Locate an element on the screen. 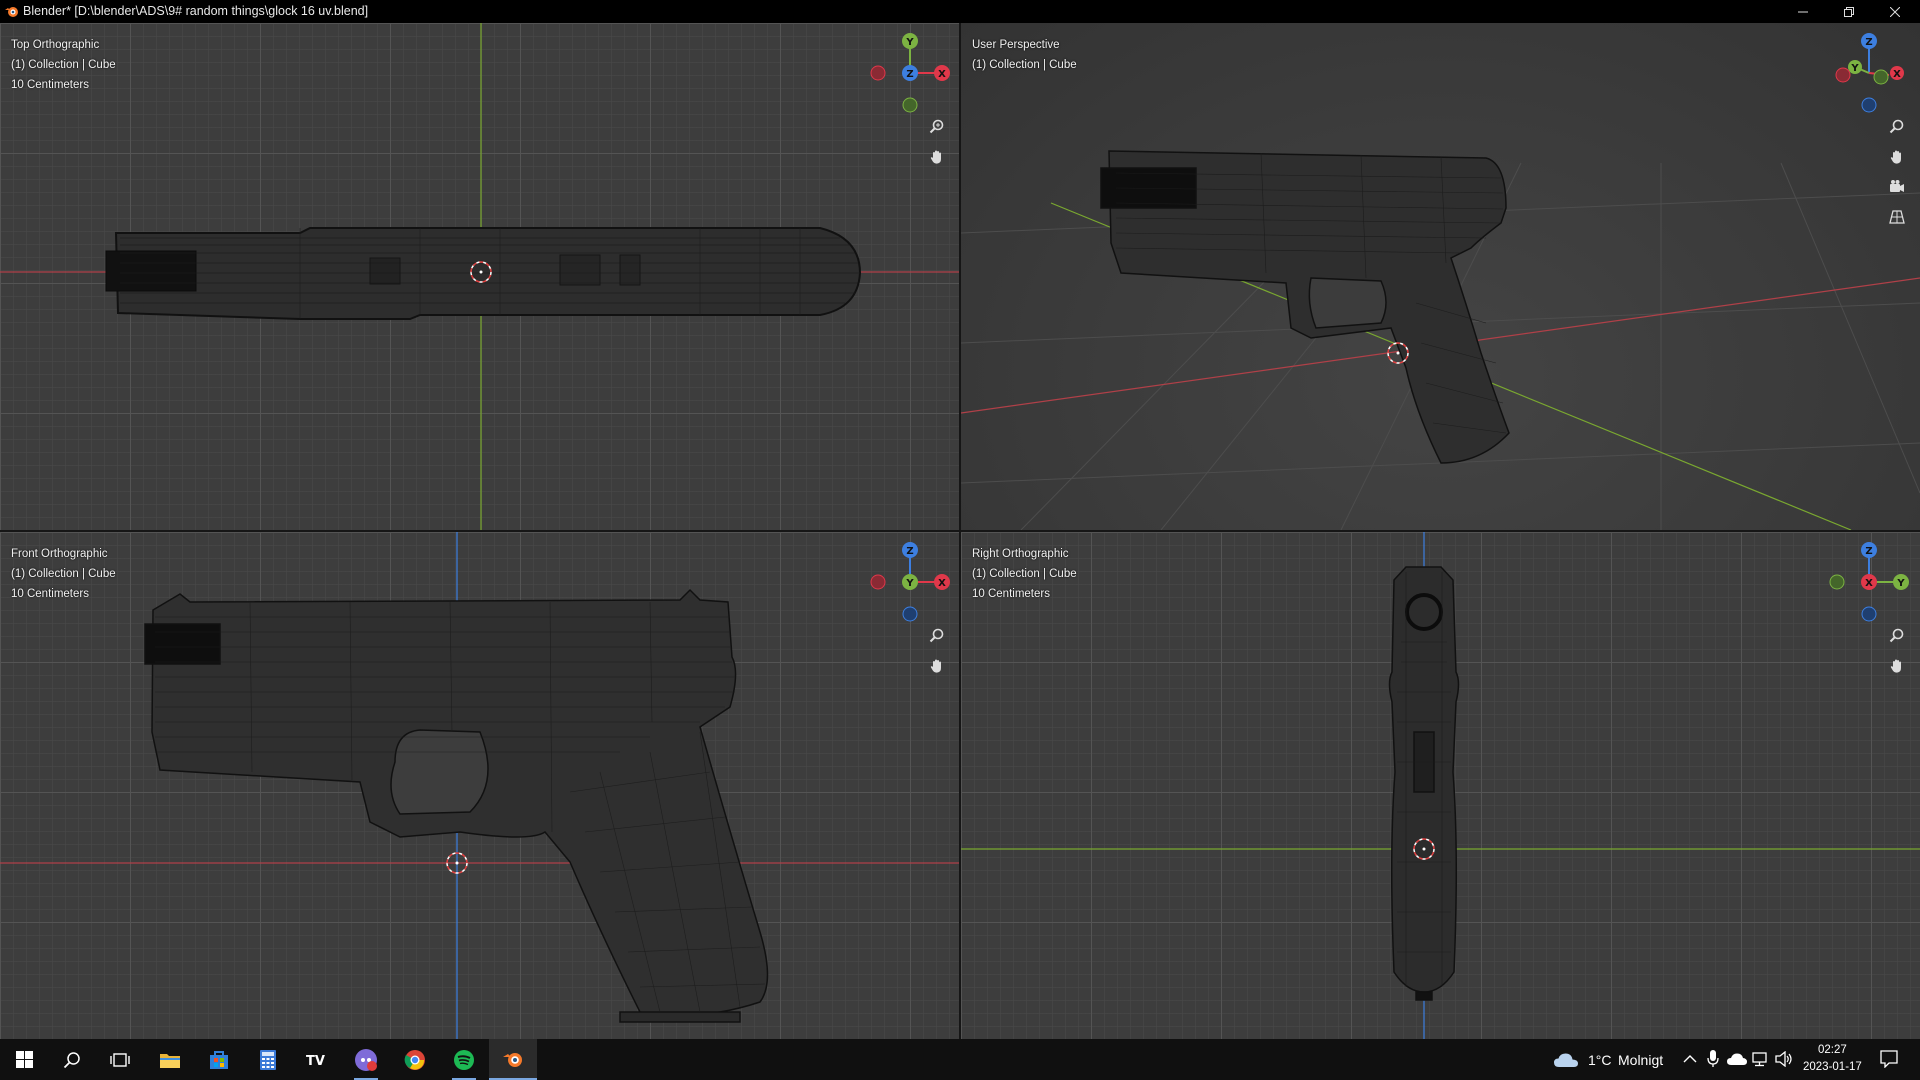 This screenshot has height=1080, width=1920. camera-icon is located at coordinates (1897, 186).